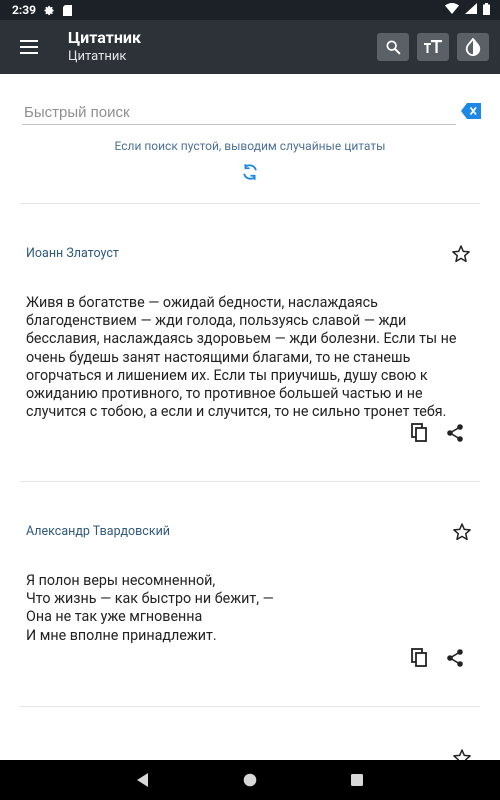 The image size is (500, 800). I want to click on home-circle-icon, so click(250, 780).